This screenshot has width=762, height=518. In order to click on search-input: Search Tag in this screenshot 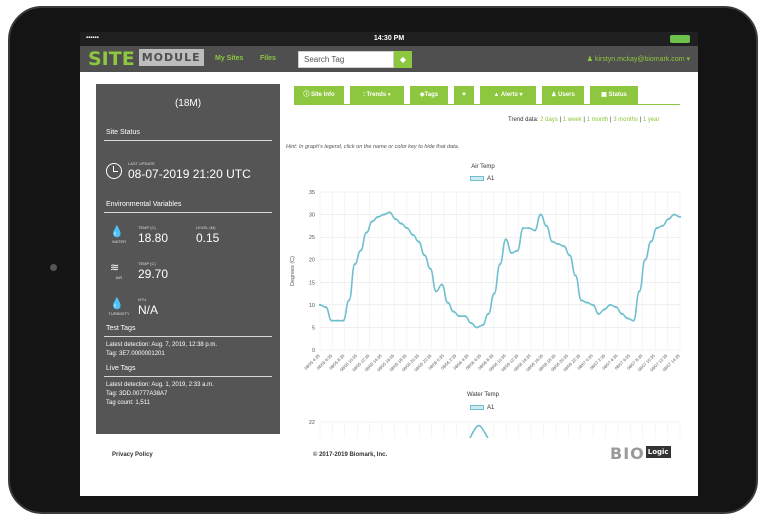, I will do `click(346, 59)`.